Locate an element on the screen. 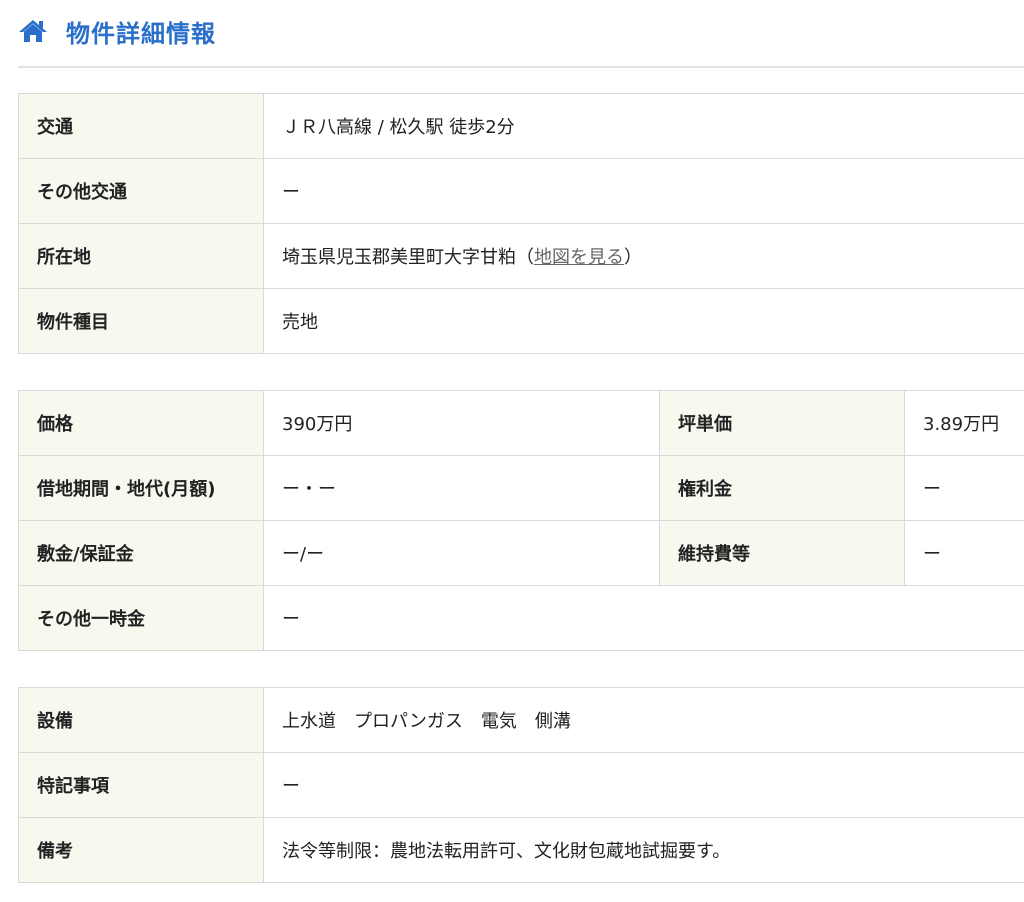 The height and width of the screenshot is (902, 1024). value-transport: ＪＲ八高線 / 松久駅 徒歩2分 is located at coordinates (643, 126).